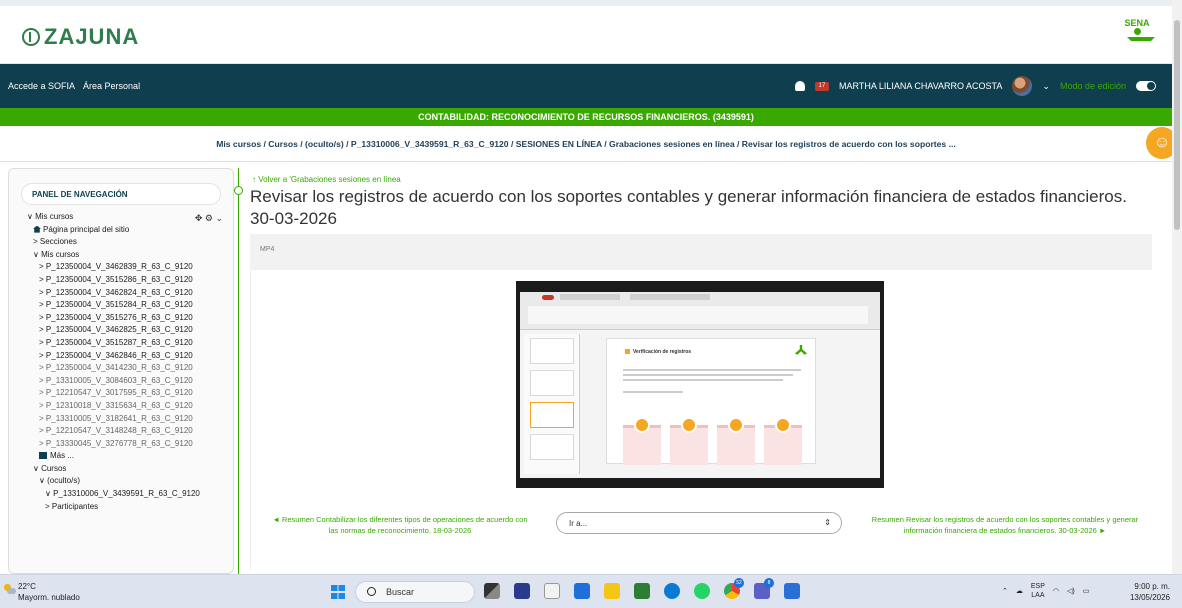 This screenshot has height=608, width=1182. I want to click on task-view-icon, so click(492, 591).